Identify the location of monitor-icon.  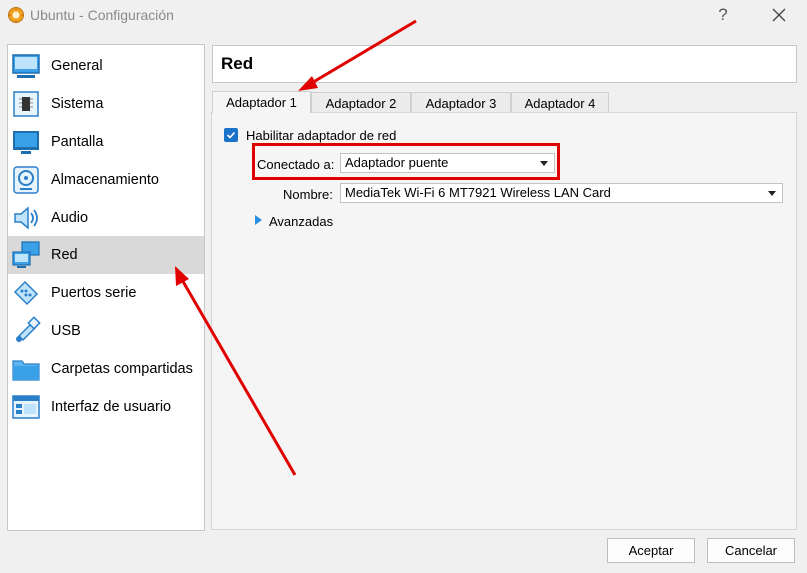
(26, 66).